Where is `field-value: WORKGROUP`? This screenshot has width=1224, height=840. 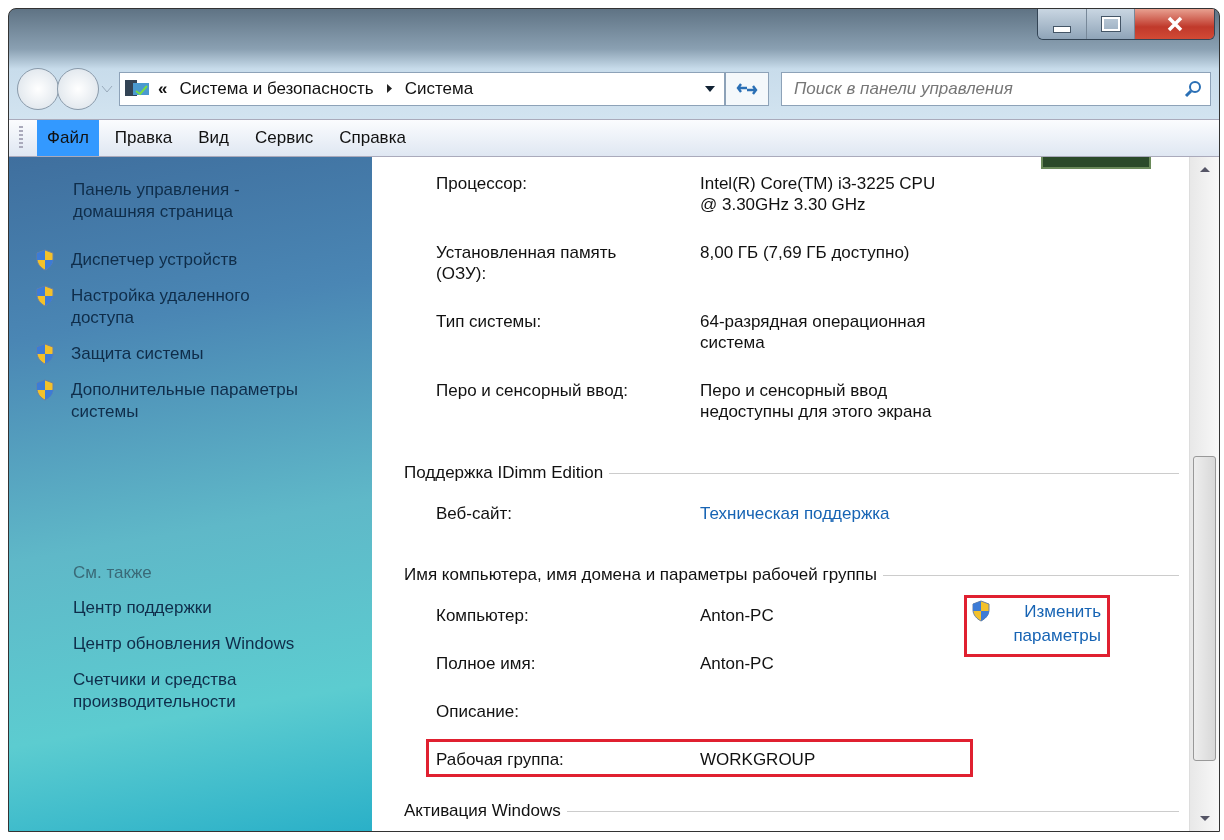 field-value: WORKGROUP is located at coordinates (758, 759).